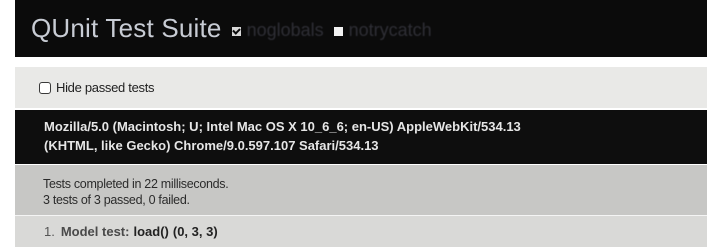 This screenshot has width=707, height=247. I want to click on noglobals-label: noglobals, so click(285, 30).